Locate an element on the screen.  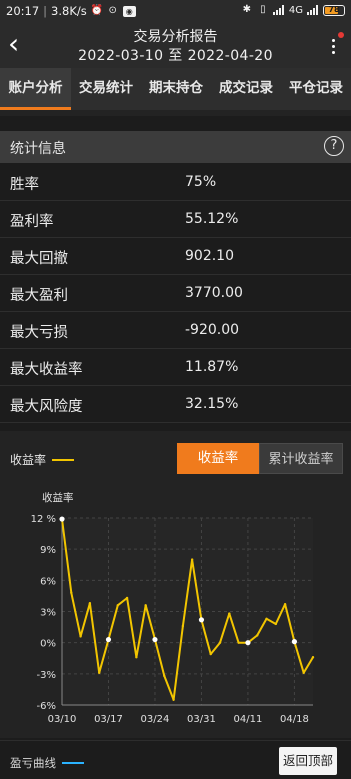
y-axis-label: 收益率 is located at coordinates (58, 497).